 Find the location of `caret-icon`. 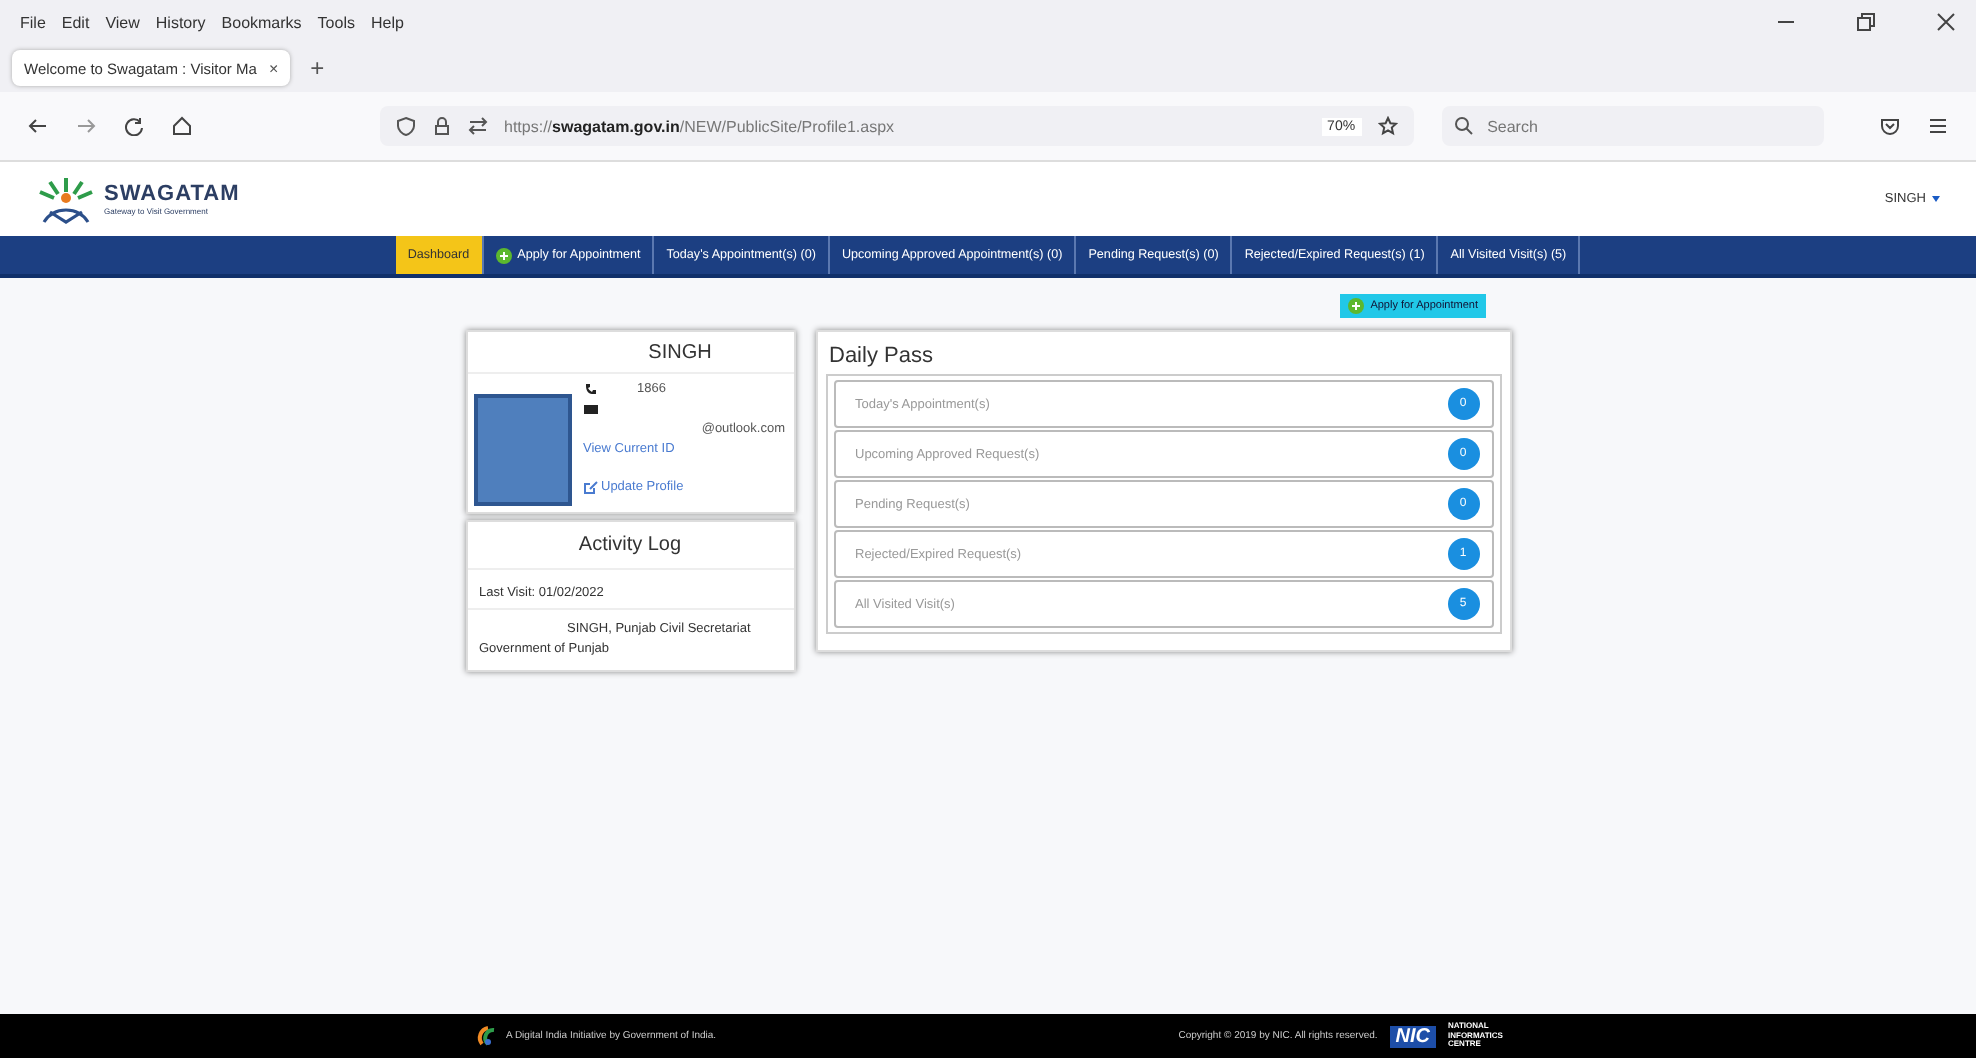

caret-icon is located at coordinates (1936, 199).